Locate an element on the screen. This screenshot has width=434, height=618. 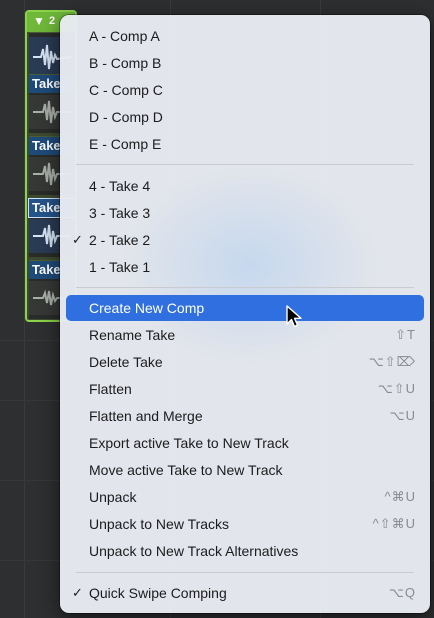
menu-item-label: E - Comp E is located at coordinates (125, 144).